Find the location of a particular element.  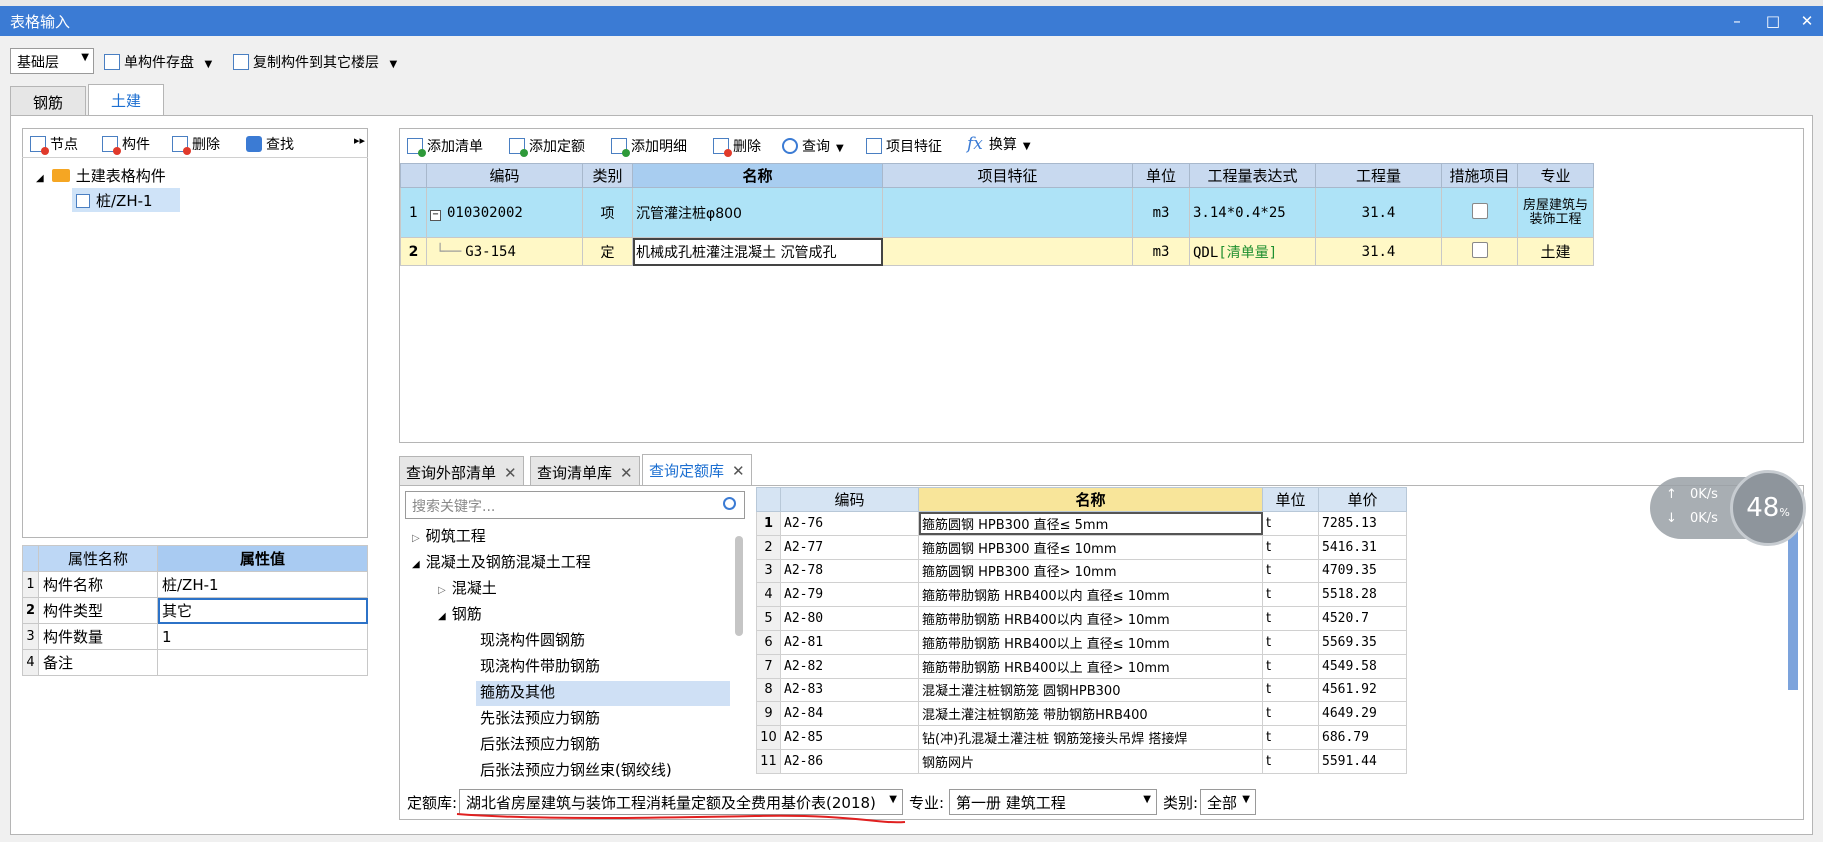

quota-code: A2-84 is located at coordinates (849, 714).